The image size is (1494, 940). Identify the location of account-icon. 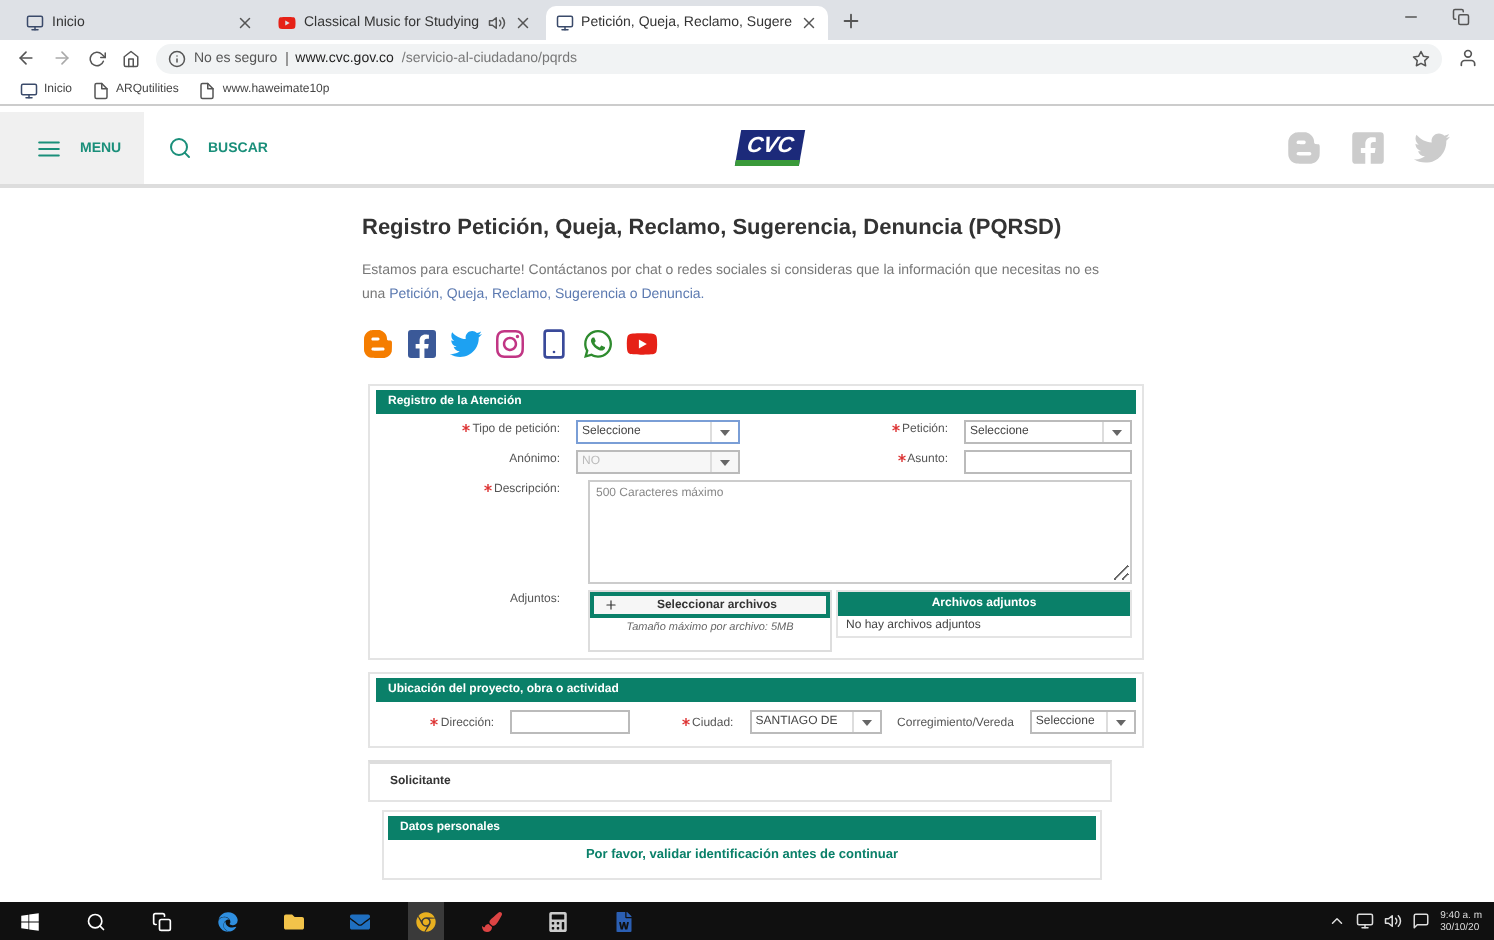
(1468, 58).